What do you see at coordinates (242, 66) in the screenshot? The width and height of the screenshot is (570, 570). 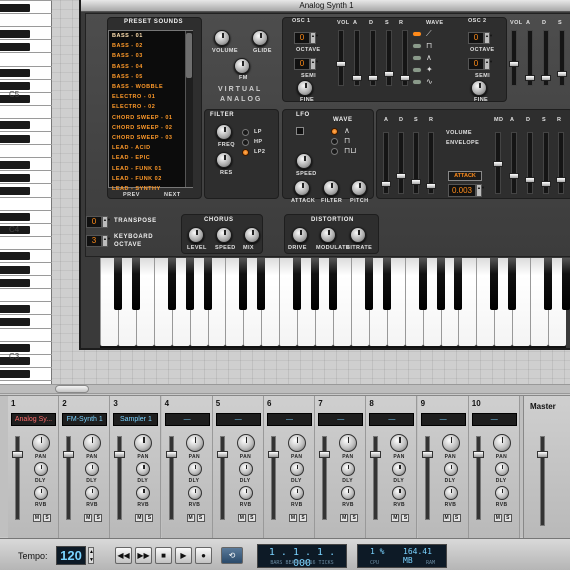 I see `fm-knob` at bounding box center [242, 66].